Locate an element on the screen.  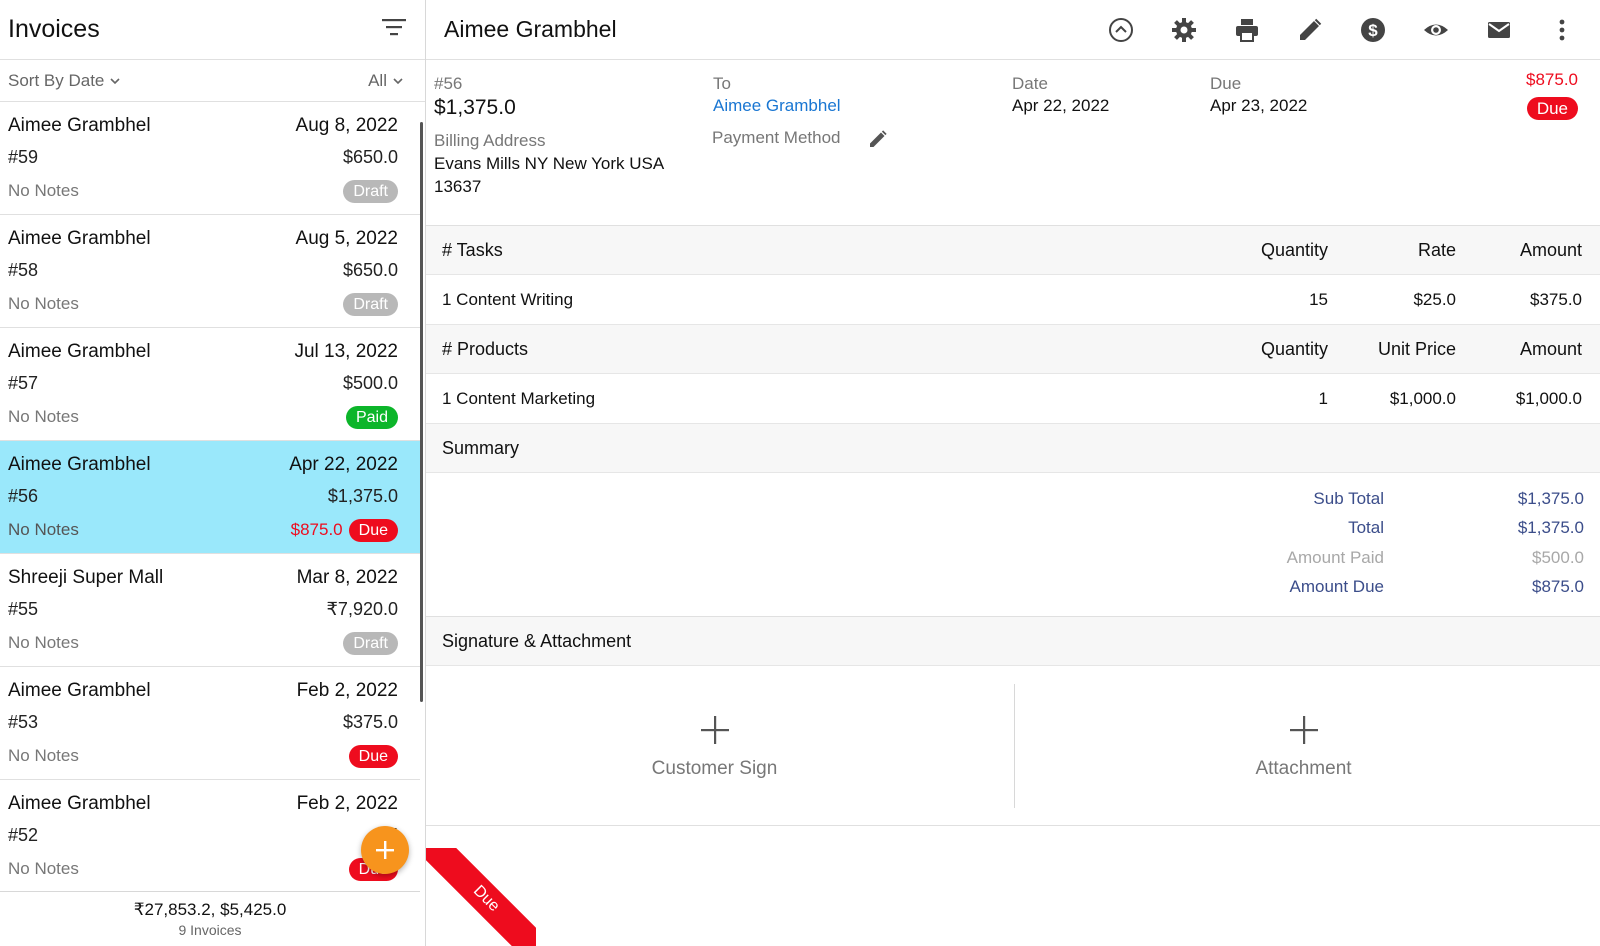
sort-dropdown: Sort By Date is located at coordinates (64, 81).